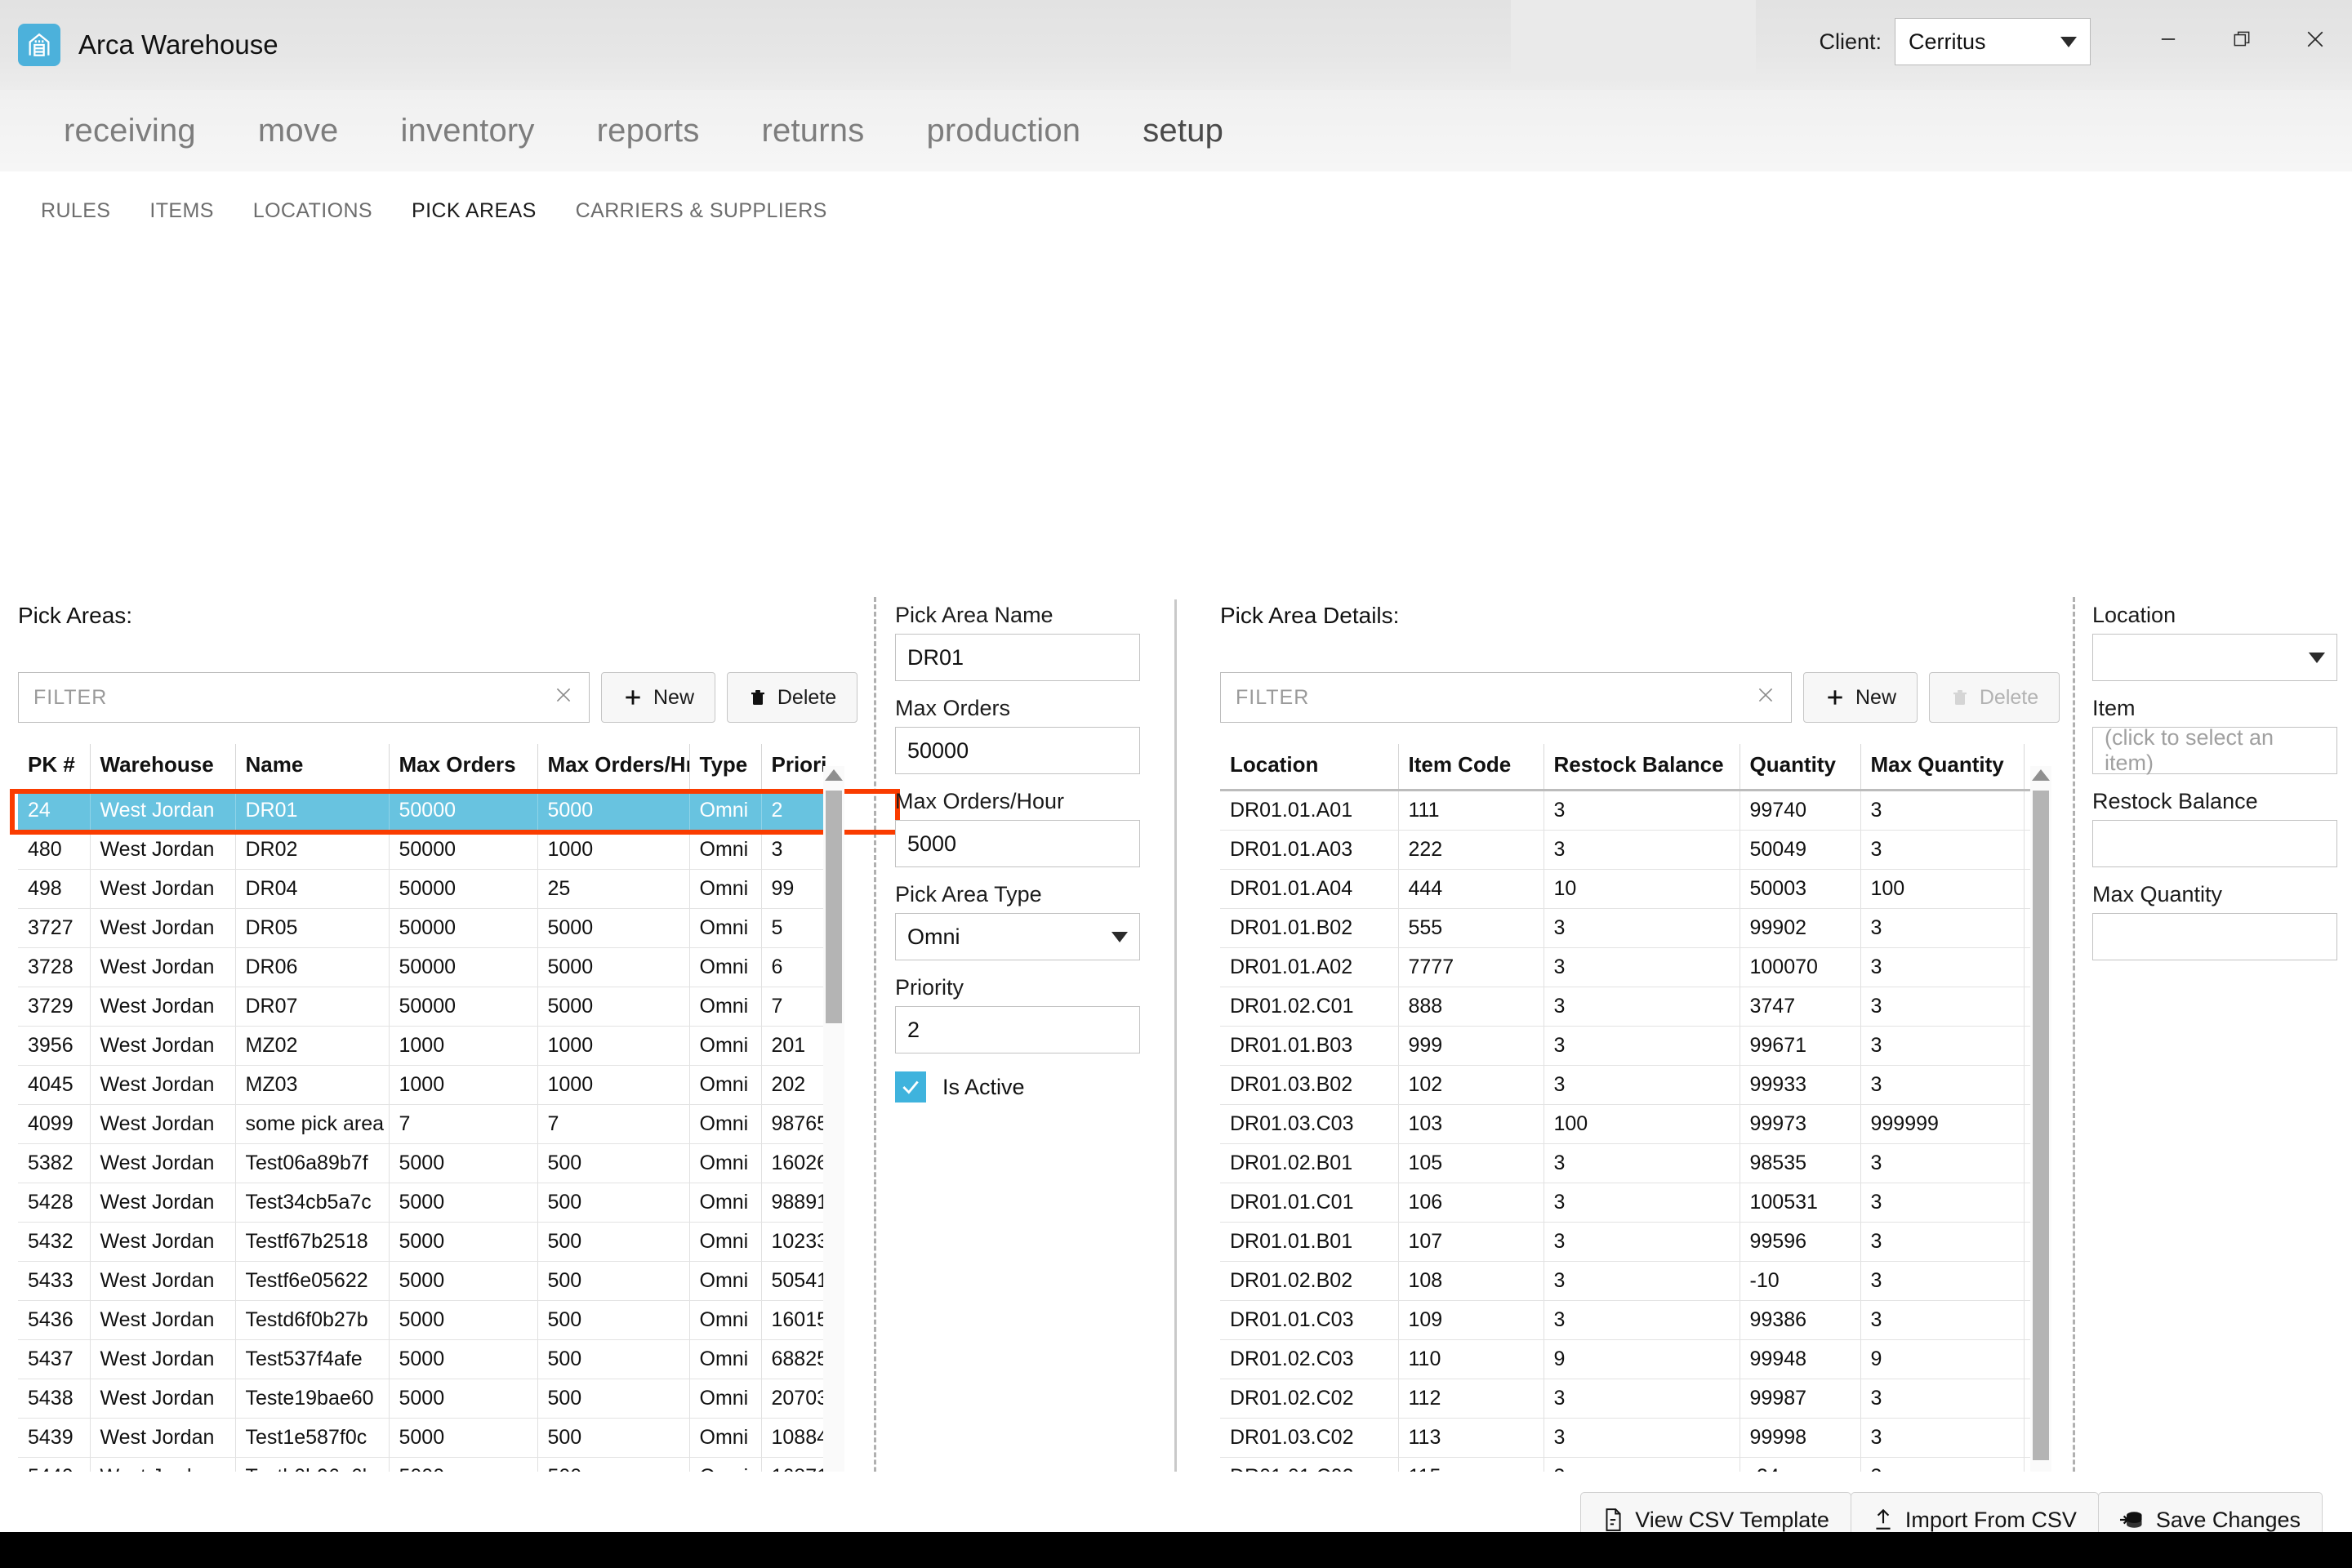  I want to click on restore-button, so click(2241, 39).